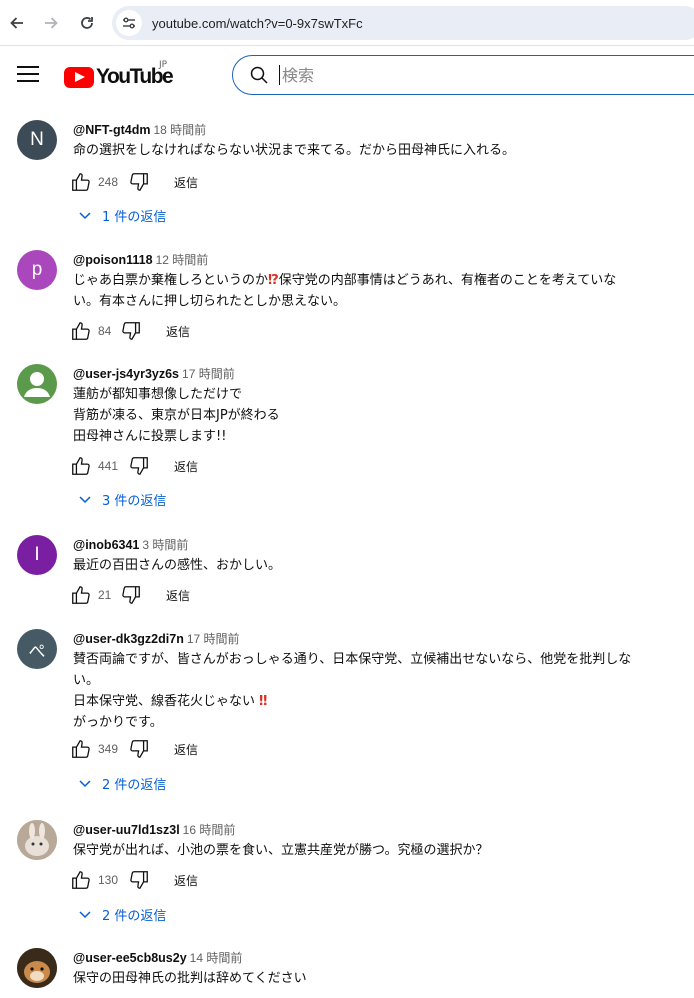 The image size is (694, 998). I want to click on tune-icon, so click(129, 23).